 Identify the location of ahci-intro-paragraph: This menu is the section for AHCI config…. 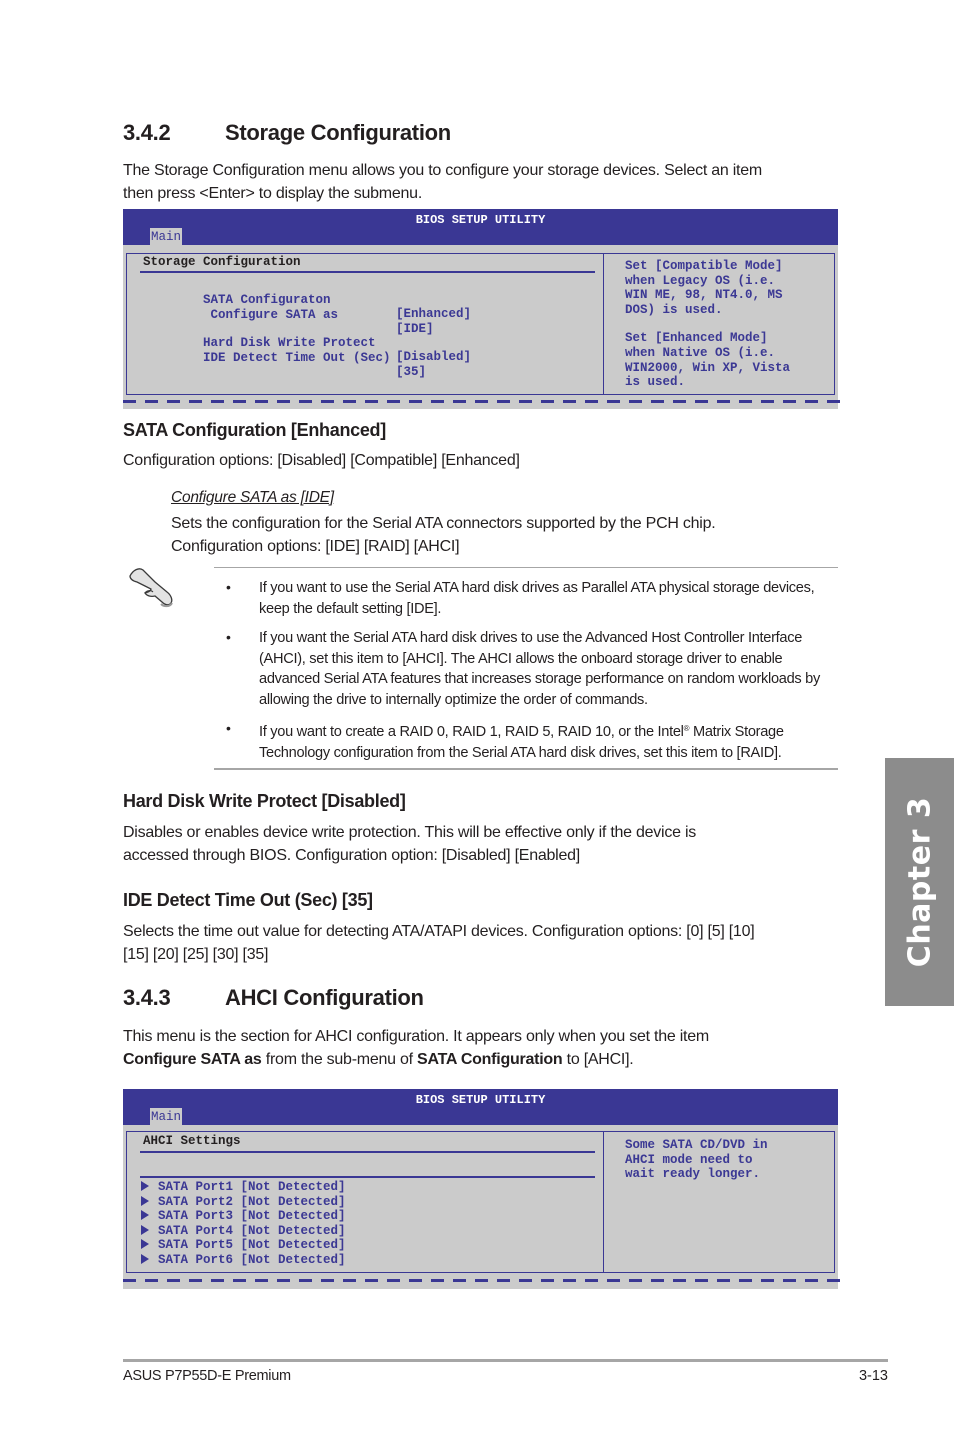
(416, 1048).